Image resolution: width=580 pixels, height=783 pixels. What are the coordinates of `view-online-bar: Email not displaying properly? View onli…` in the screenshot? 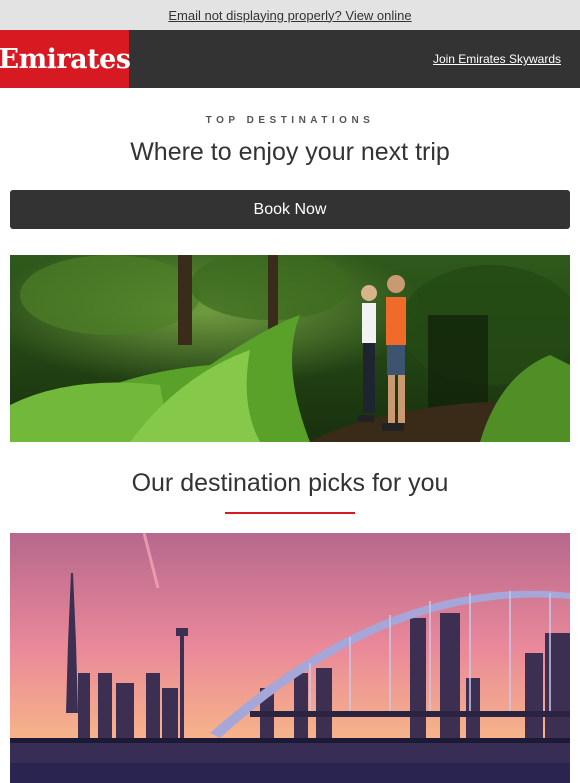 It's located at (290, 15).